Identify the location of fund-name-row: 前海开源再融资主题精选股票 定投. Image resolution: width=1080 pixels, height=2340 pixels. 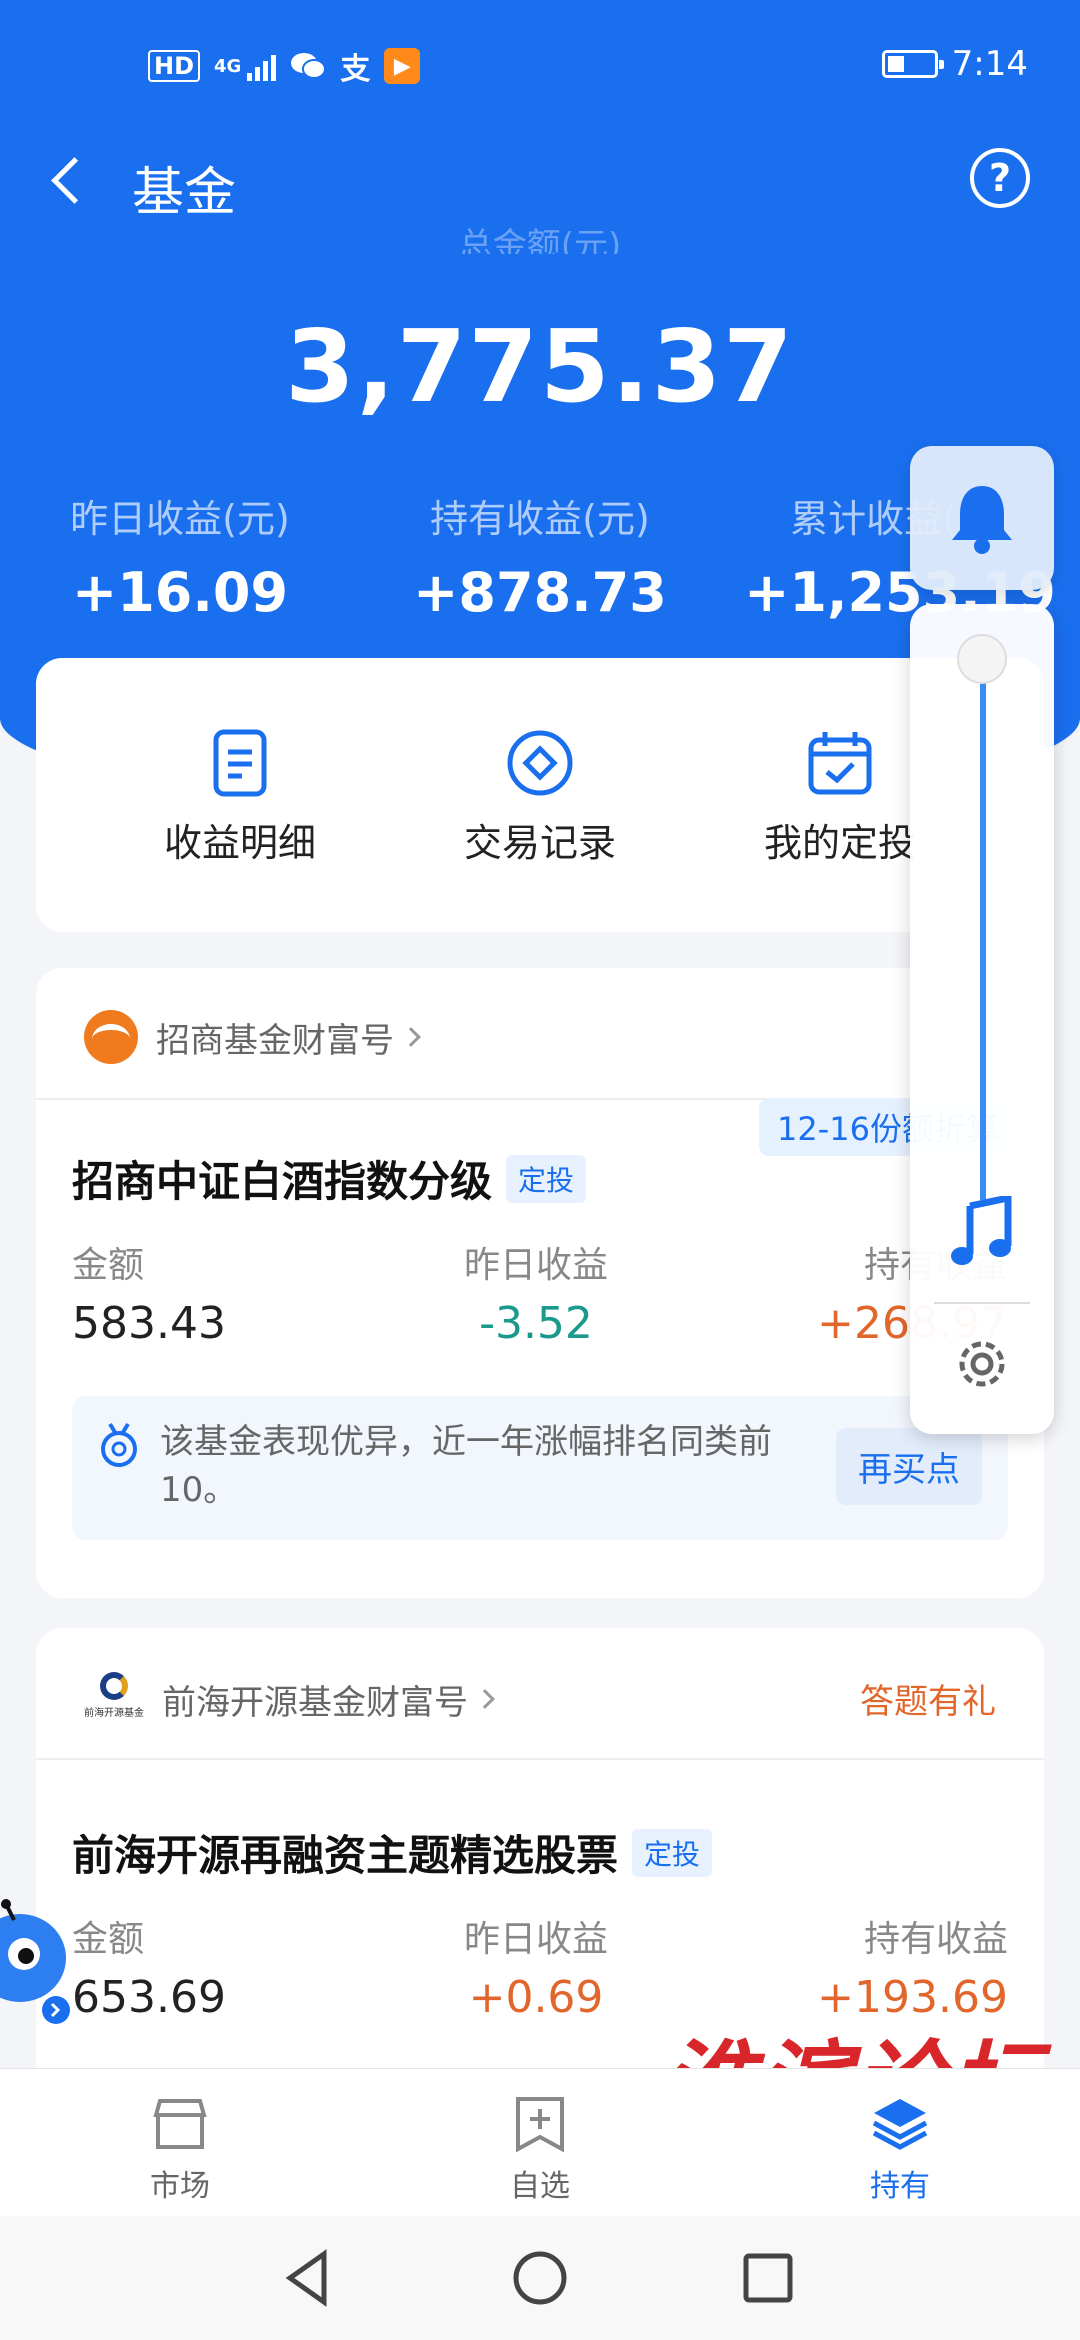
(392, 1852).